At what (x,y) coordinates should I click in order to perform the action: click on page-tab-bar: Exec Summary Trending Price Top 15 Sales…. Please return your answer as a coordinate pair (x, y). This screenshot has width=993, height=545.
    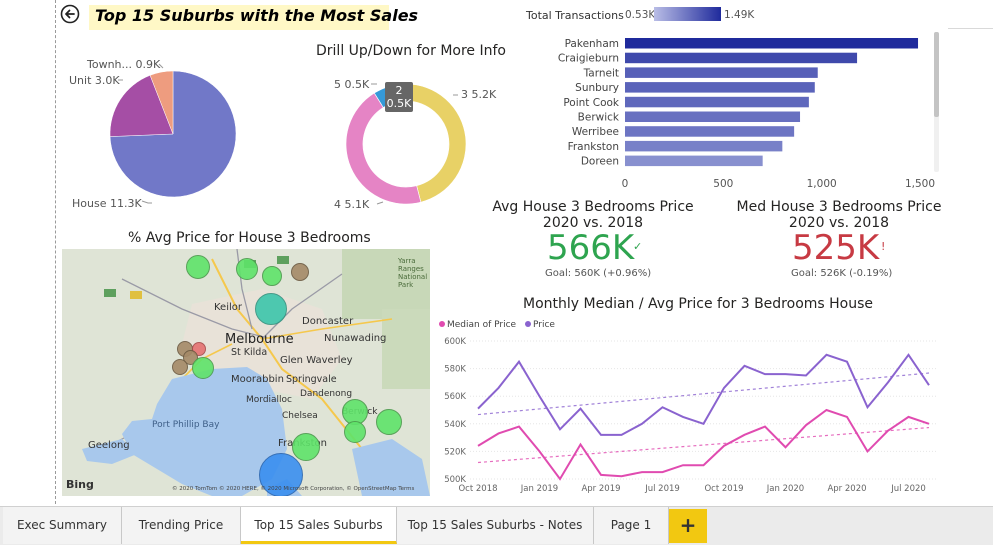
    Looking at the image, I should click on (496, 525).